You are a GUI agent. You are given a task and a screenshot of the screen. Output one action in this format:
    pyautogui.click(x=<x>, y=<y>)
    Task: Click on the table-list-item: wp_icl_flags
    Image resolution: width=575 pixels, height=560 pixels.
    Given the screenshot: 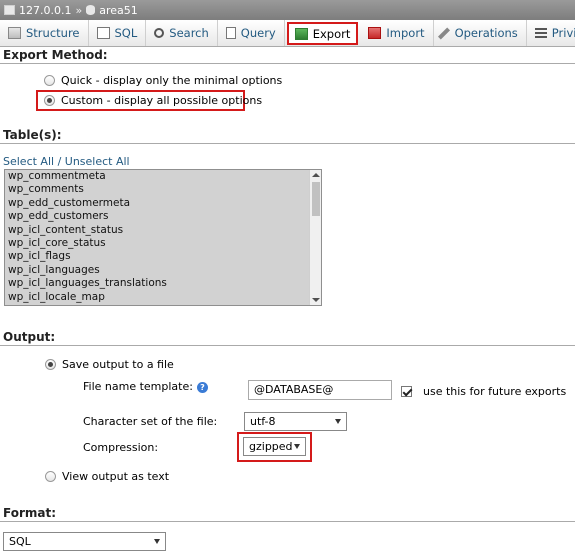 What is the action you would take?
    pyautogui.click(x=163, y=256)
    